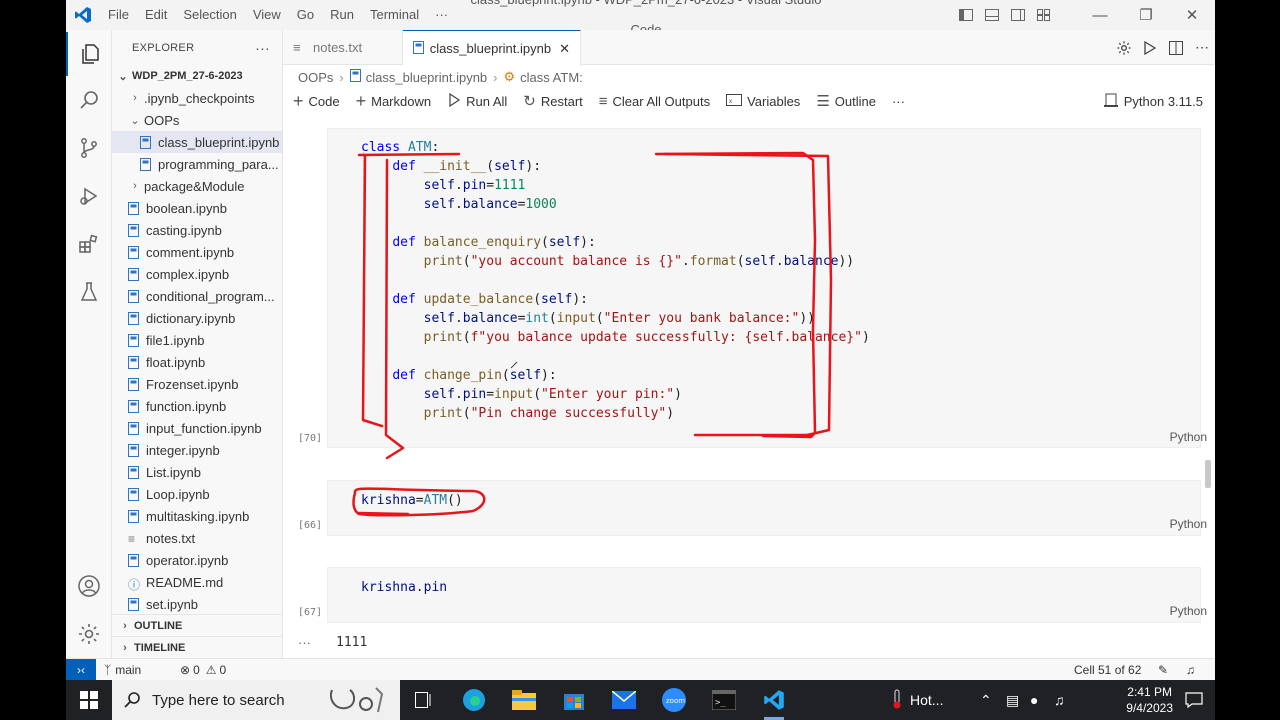 Image resolution: width=1280 pixels, height=720 pixels. What do you see at coordinates (197, 208) in the screenshot?
I see `explorer-item: boolean.ipynb` at bounding box center [197, 208].